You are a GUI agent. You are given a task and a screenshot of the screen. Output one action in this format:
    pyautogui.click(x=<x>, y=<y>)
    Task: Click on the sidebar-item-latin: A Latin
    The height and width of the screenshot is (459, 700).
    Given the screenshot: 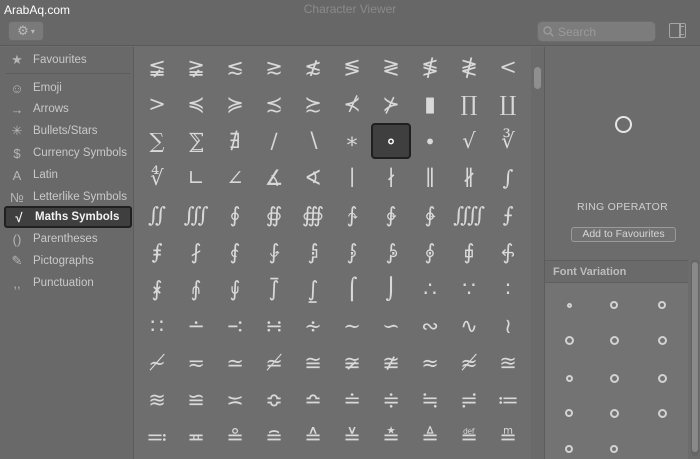 What is the action you would take?
    pyautogui.click(x=68, y=175)
    